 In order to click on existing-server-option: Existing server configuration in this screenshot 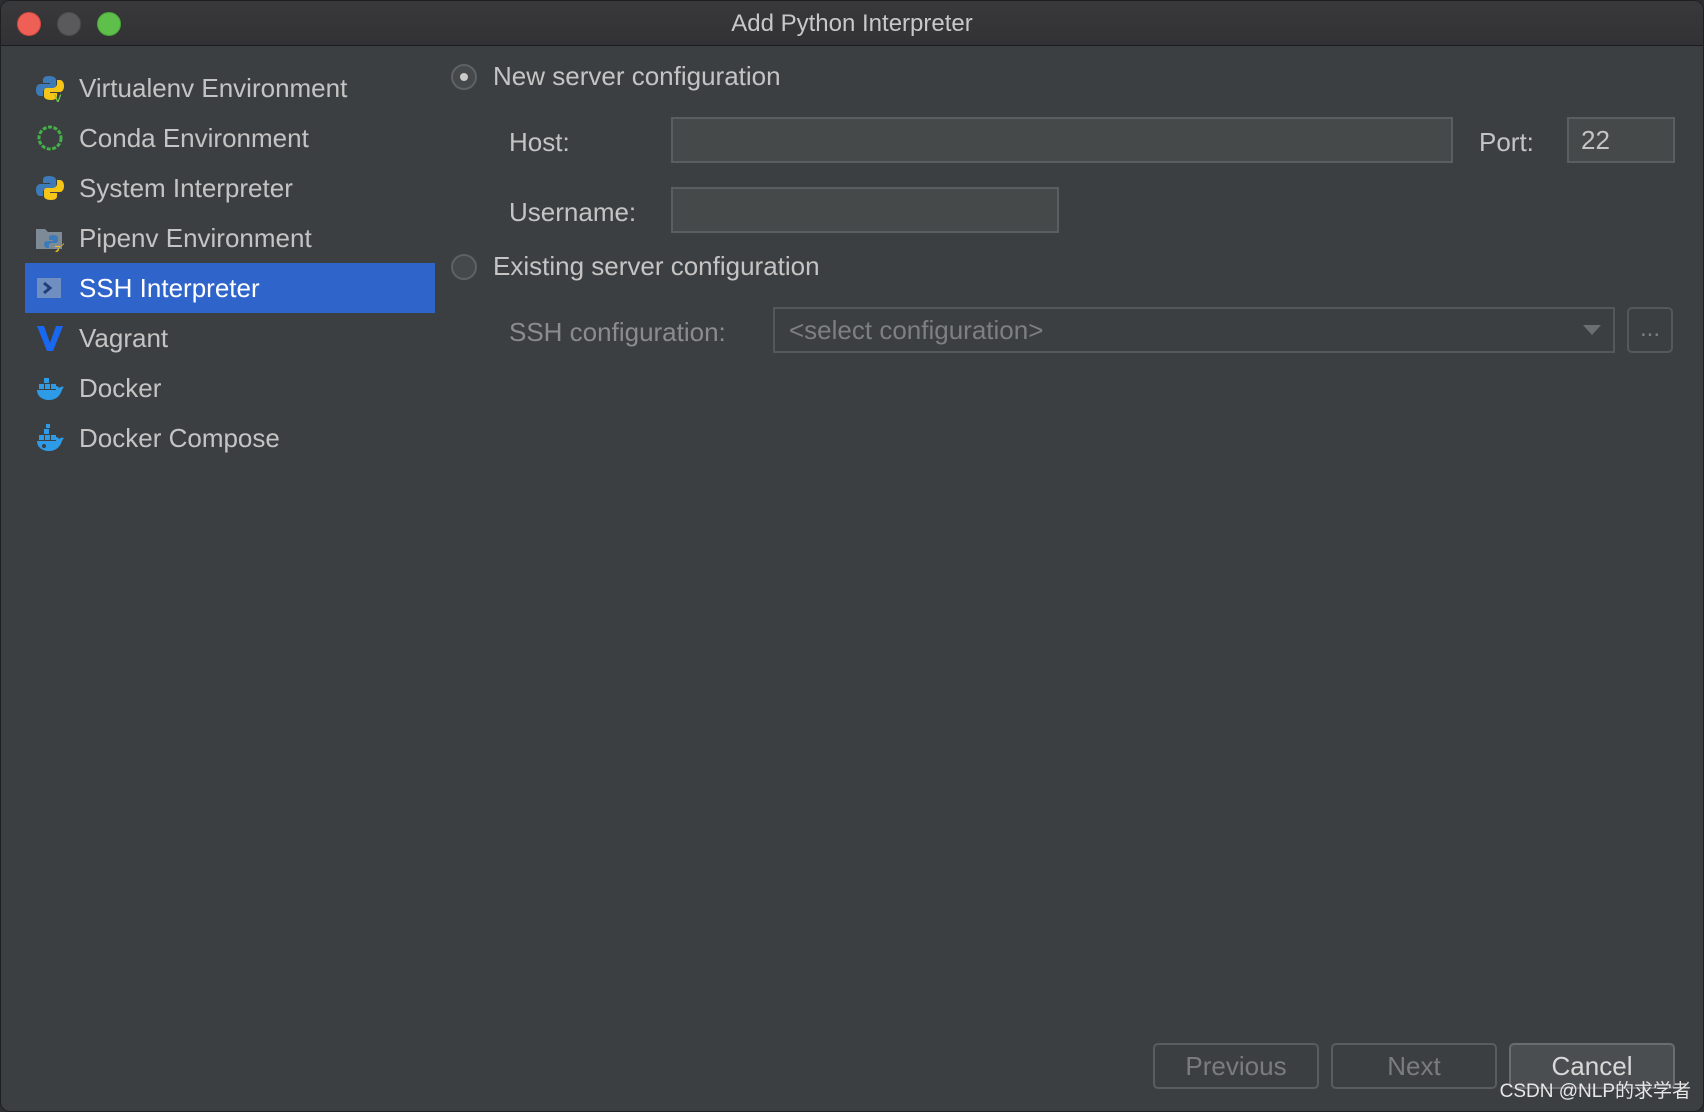, I will do `click(635, 266)`.